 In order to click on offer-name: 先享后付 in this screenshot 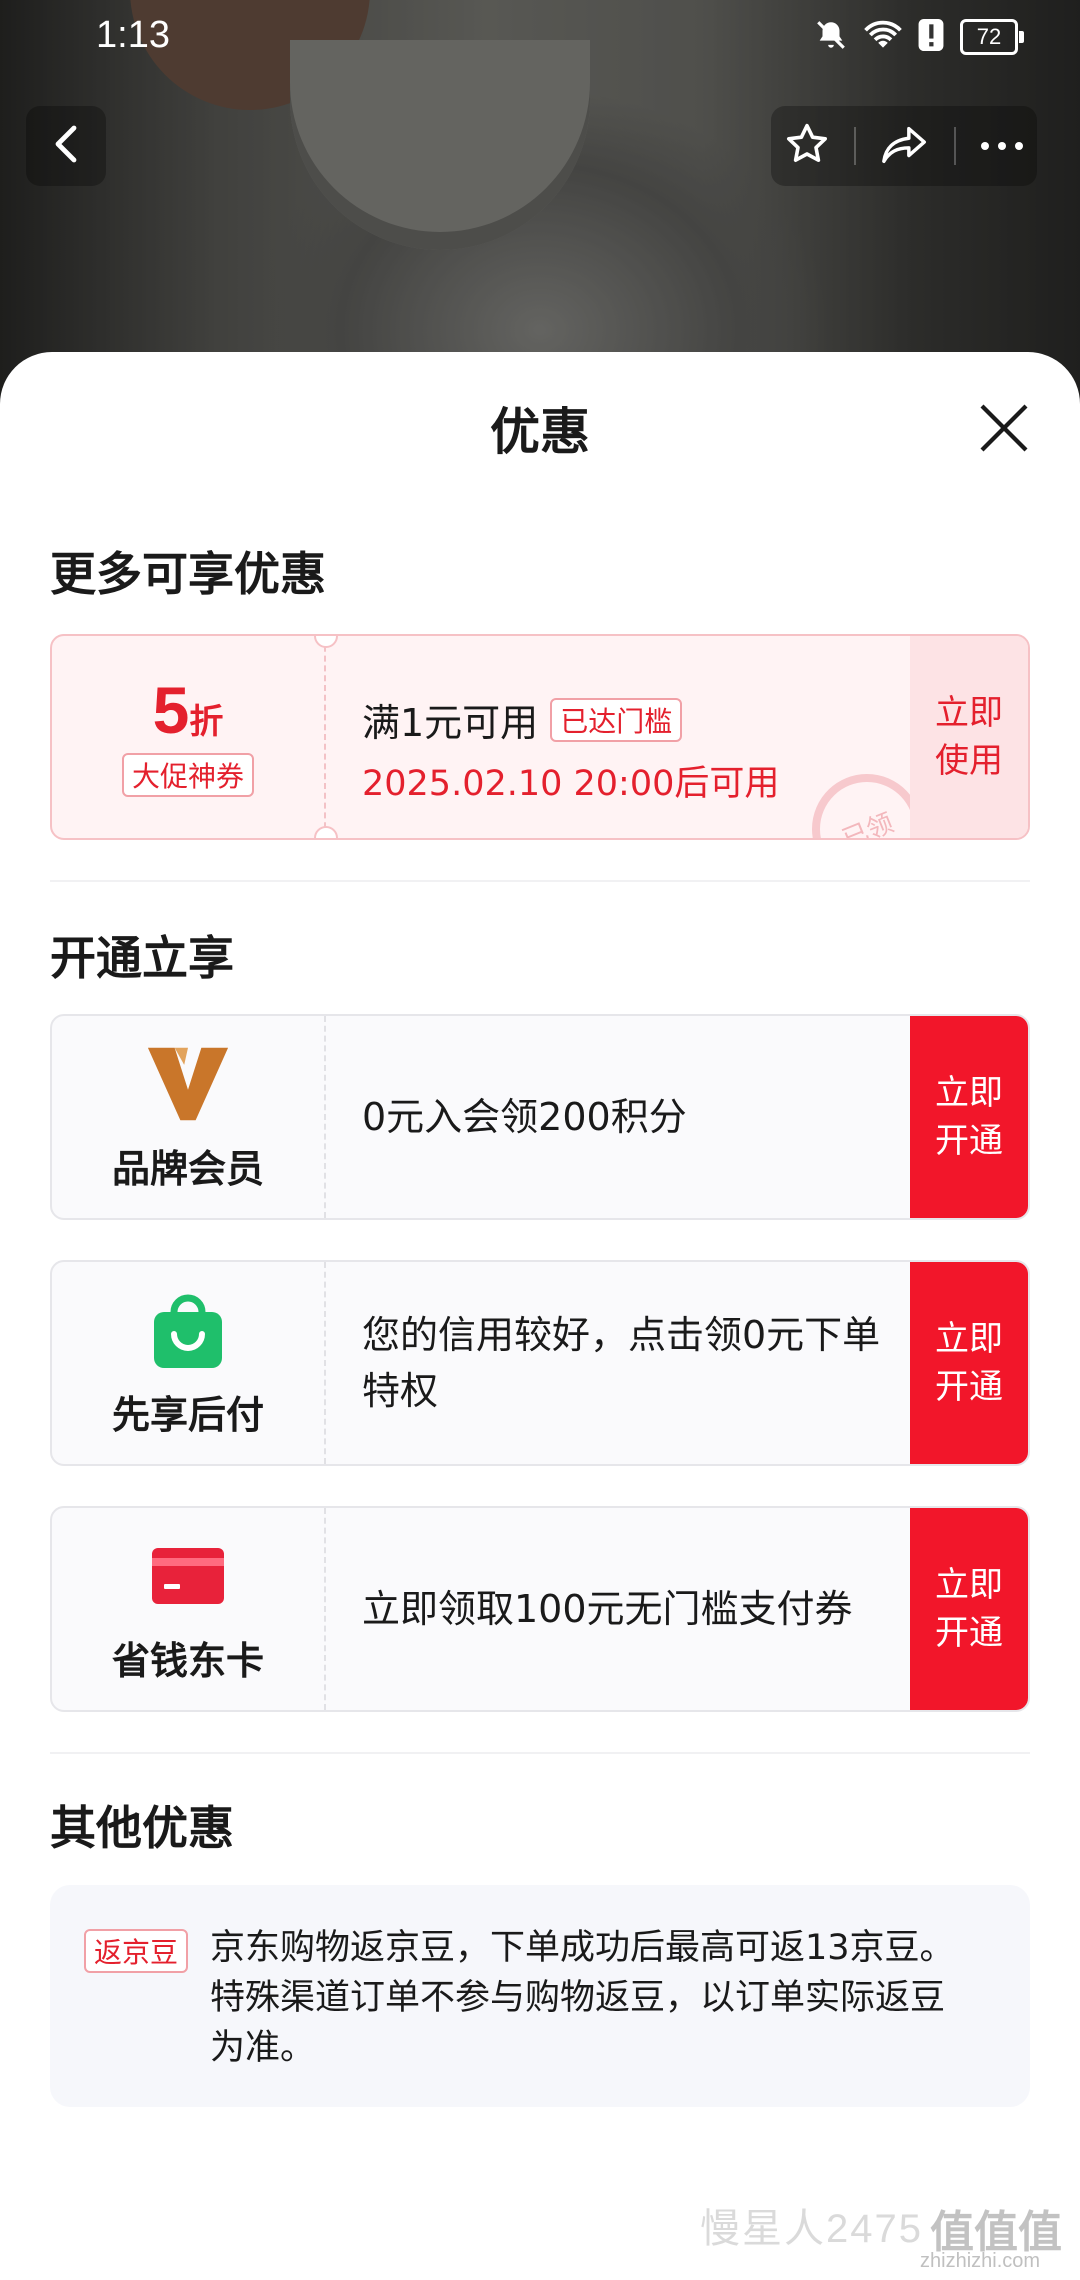, I will do `click(187, 1414)`.